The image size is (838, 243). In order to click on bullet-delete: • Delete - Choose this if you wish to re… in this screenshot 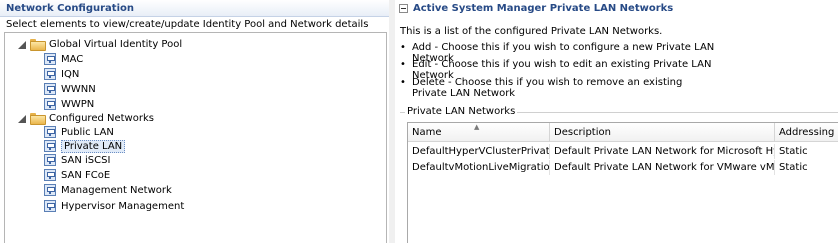, I will do `click(550, 88)`.